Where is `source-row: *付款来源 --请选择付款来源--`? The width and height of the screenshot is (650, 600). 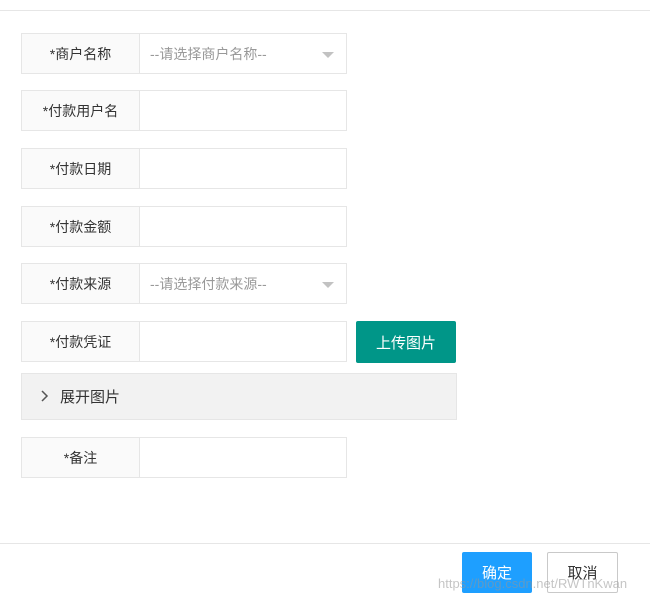
source-row: *付款来源 --请选择付款来源-- is located at coordinates (184, 283).